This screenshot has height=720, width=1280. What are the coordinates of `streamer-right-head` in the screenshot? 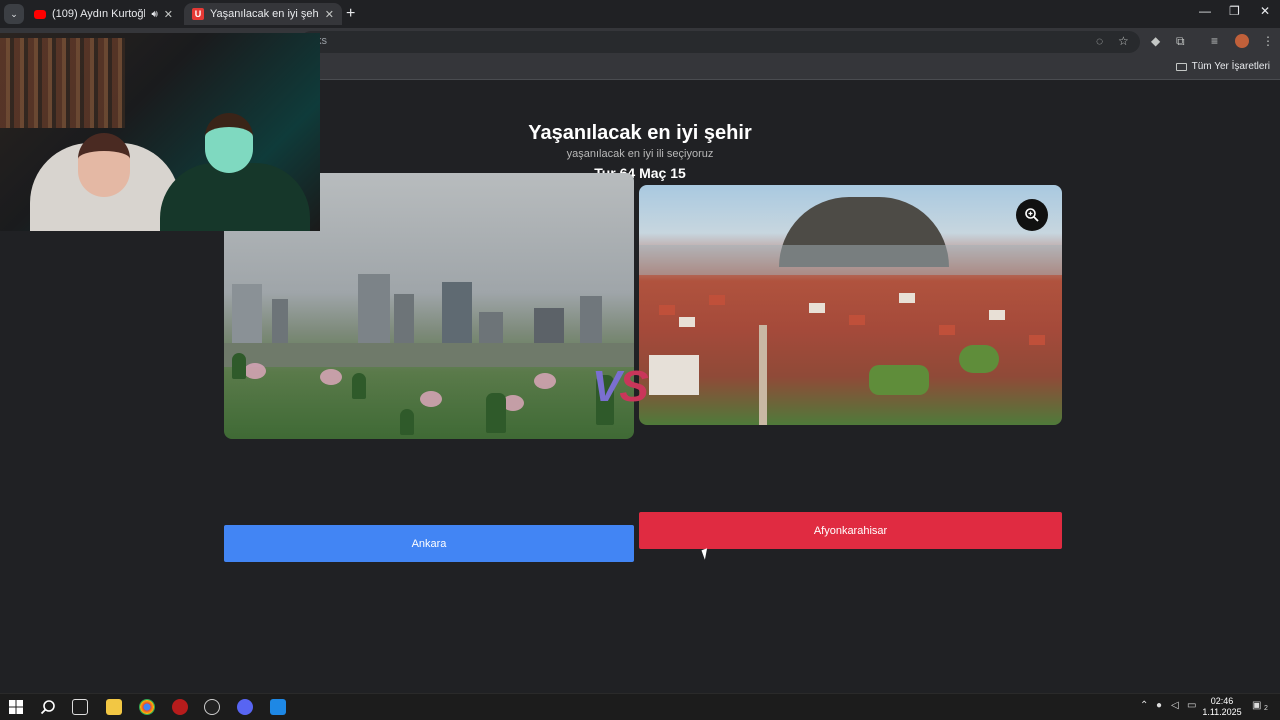 It's located at (229, 143).